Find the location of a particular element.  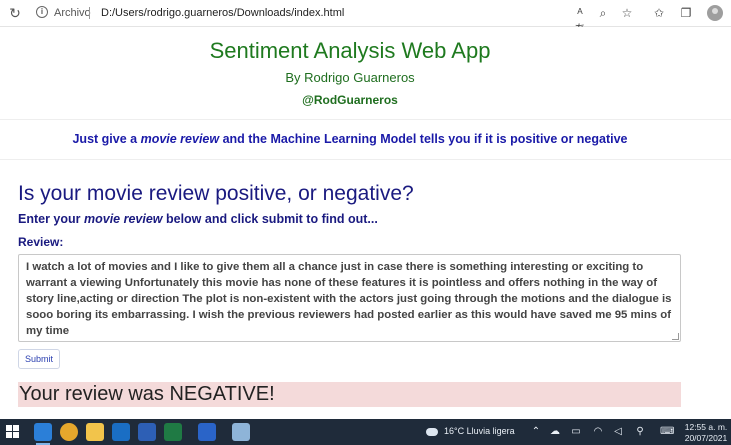

clock-date: 20/07/2021 is located at coordinates (706, 438).